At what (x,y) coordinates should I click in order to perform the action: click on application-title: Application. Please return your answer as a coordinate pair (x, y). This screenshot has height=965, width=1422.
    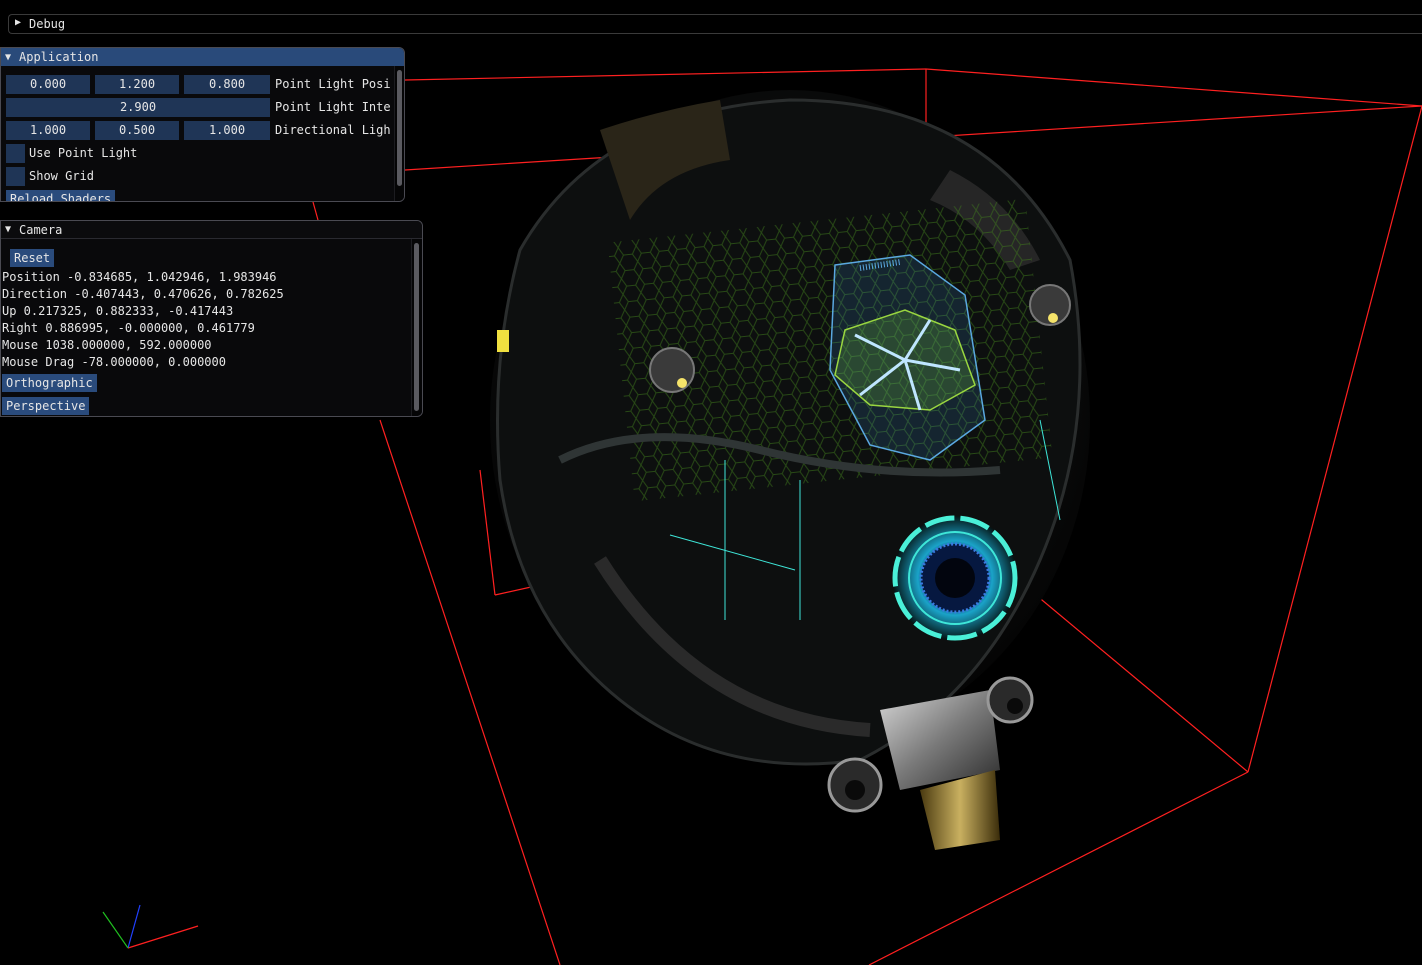
    Looking at the image, I should click on (59, 57).